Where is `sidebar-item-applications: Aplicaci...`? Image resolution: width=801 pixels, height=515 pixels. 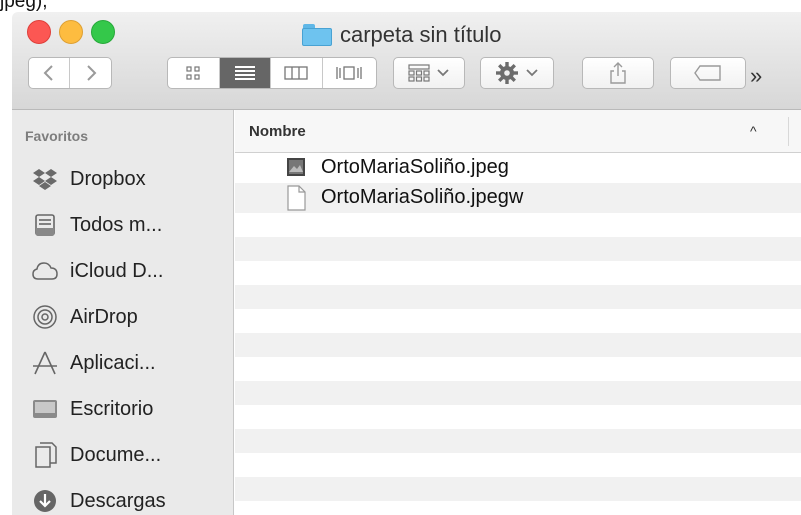 sidebar-item-applications: Aplicaci... is located at coordinates (130, 363).